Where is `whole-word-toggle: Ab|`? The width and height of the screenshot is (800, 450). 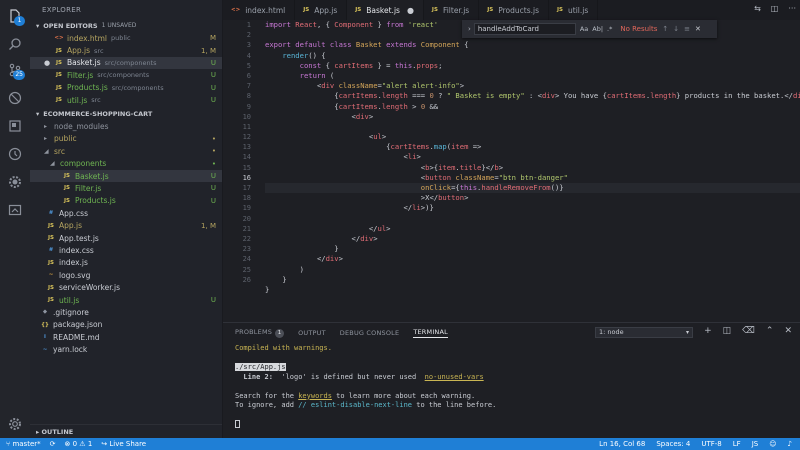
whole-word-toggle: Ab| is located at coordinates (597, 29).